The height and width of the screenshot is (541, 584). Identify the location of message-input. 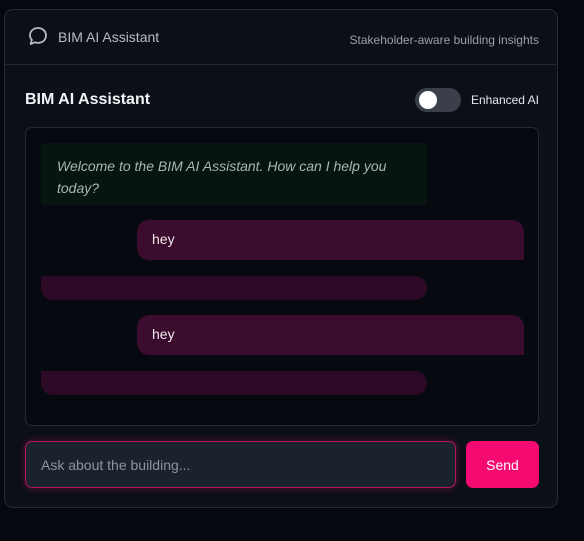
(240, 464).